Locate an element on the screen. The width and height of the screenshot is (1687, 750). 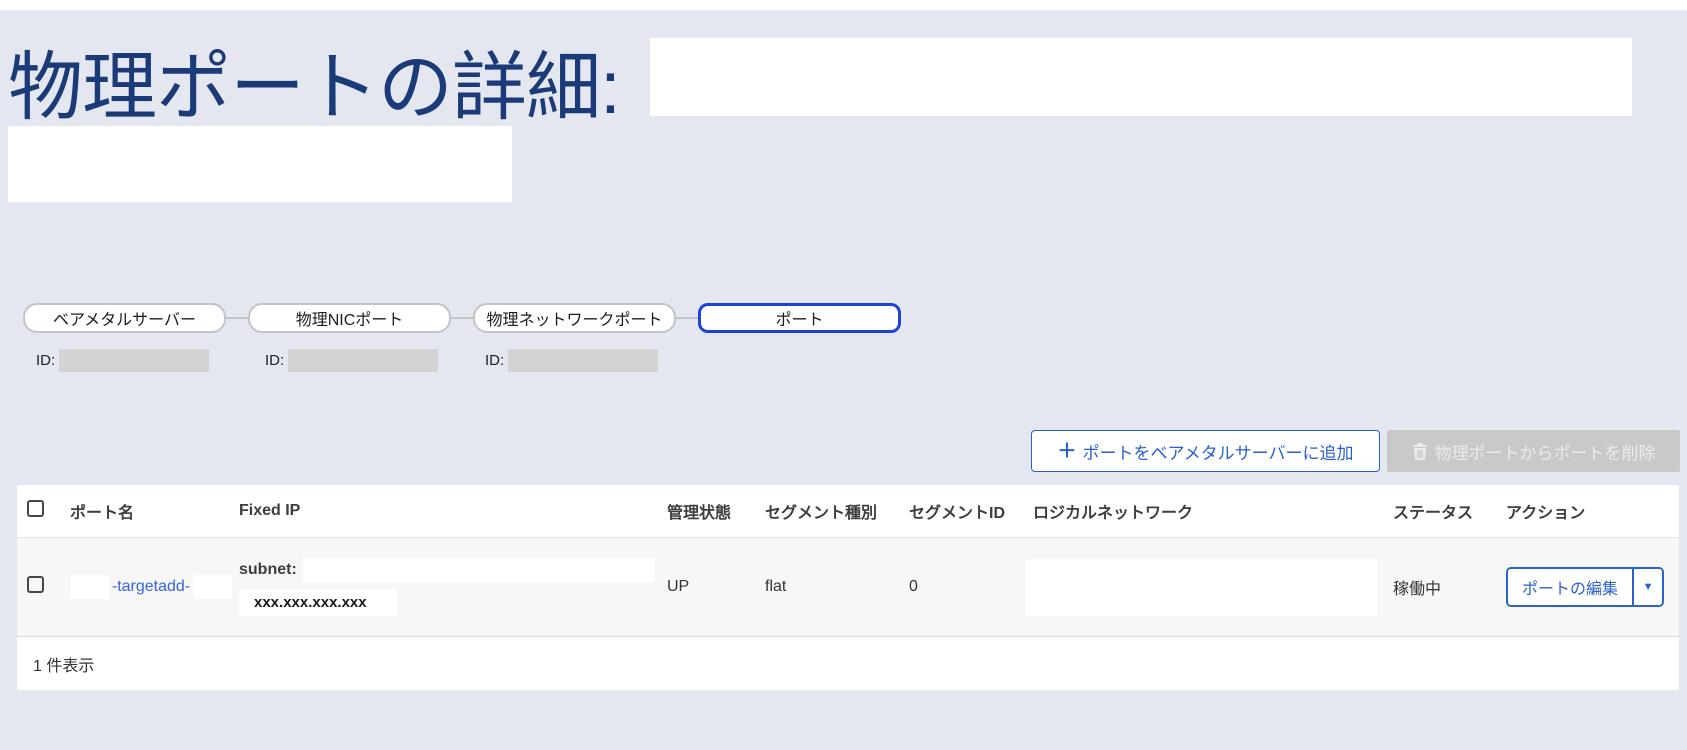
redacted-port-name-prefix is located at coordinates (89, 587).